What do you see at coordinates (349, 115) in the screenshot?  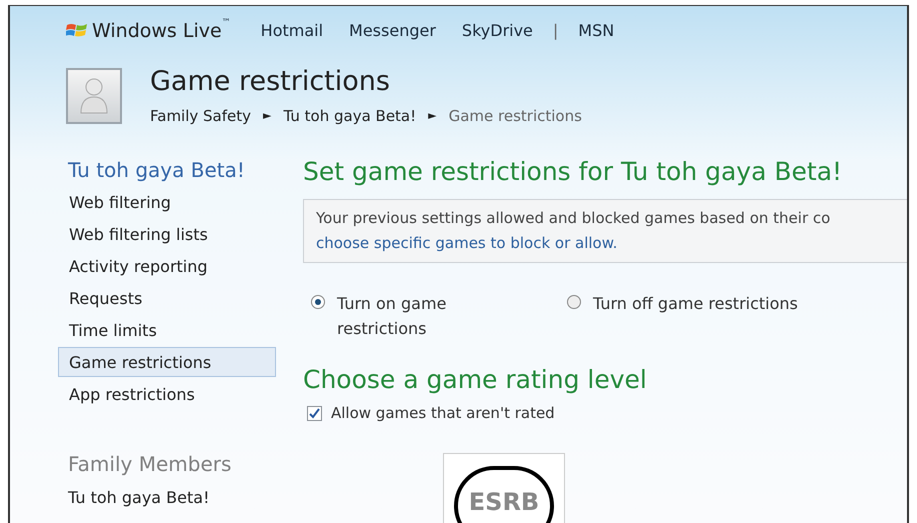 I see `breadcrumb-link: Tu toh gaya Beta!` at bounding box center [349, 115].